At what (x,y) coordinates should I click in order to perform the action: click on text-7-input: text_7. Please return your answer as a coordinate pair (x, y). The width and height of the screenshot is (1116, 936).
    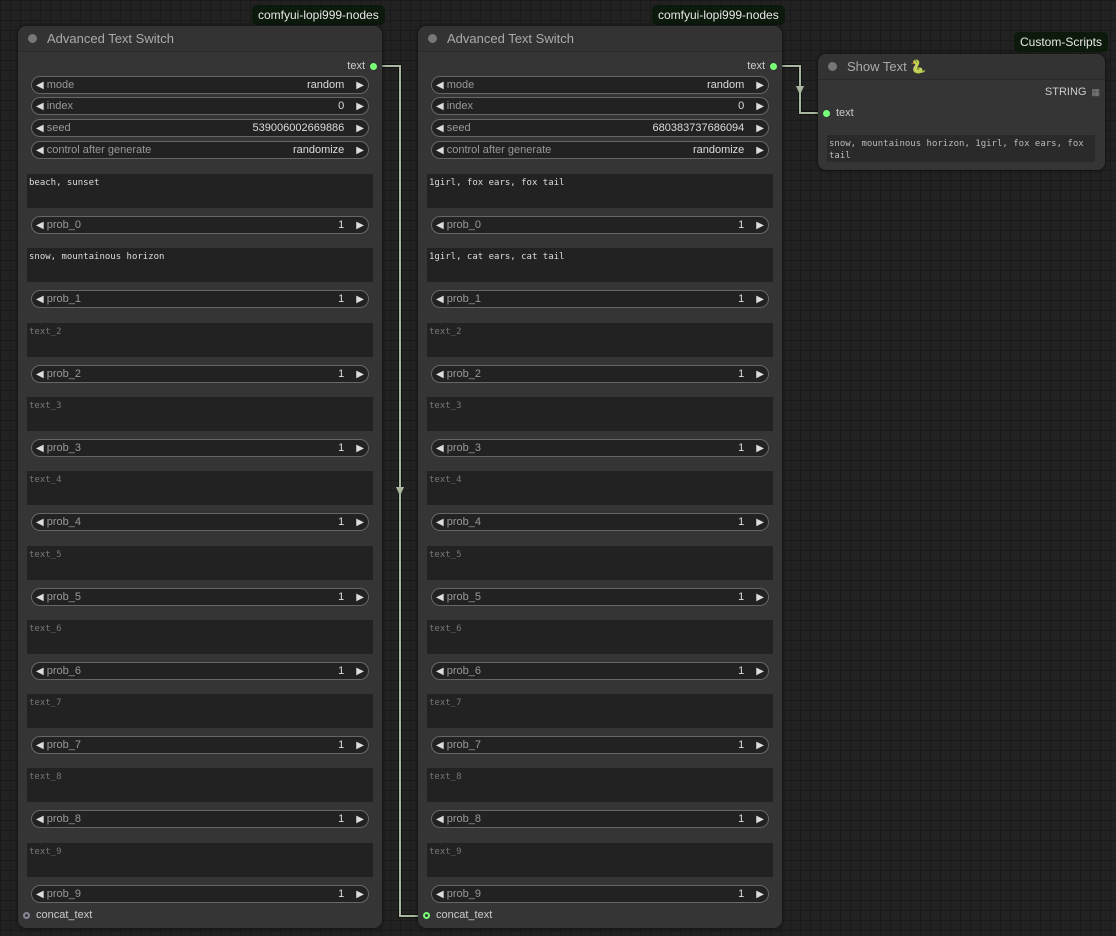
    Looking at the image, I should click on (600, 711).